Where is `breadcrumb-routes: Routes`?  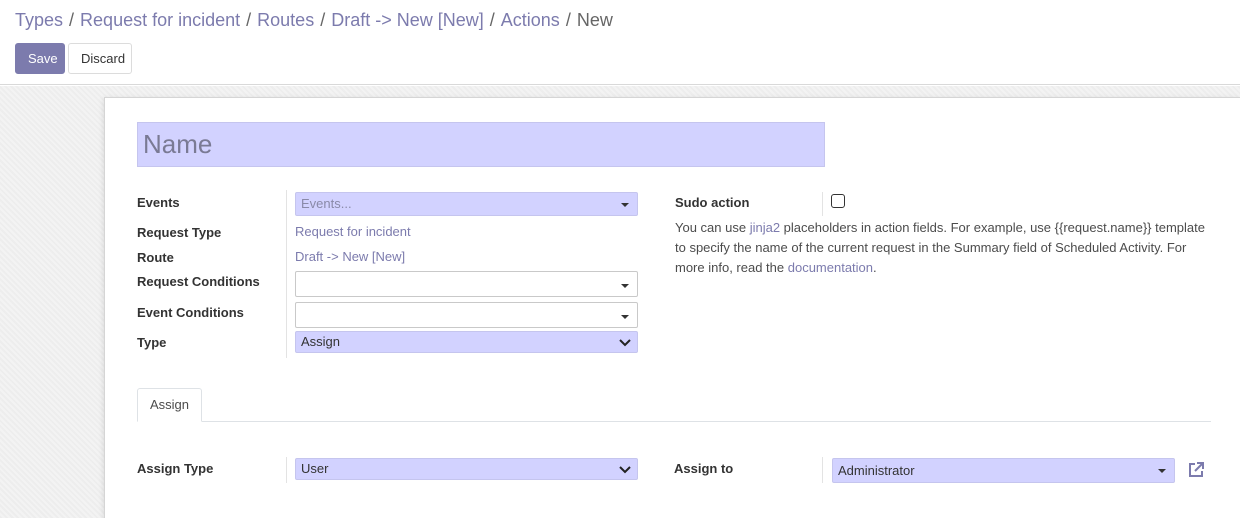
breadcrumb-routes: Routes is located at coordinates (285, 20).